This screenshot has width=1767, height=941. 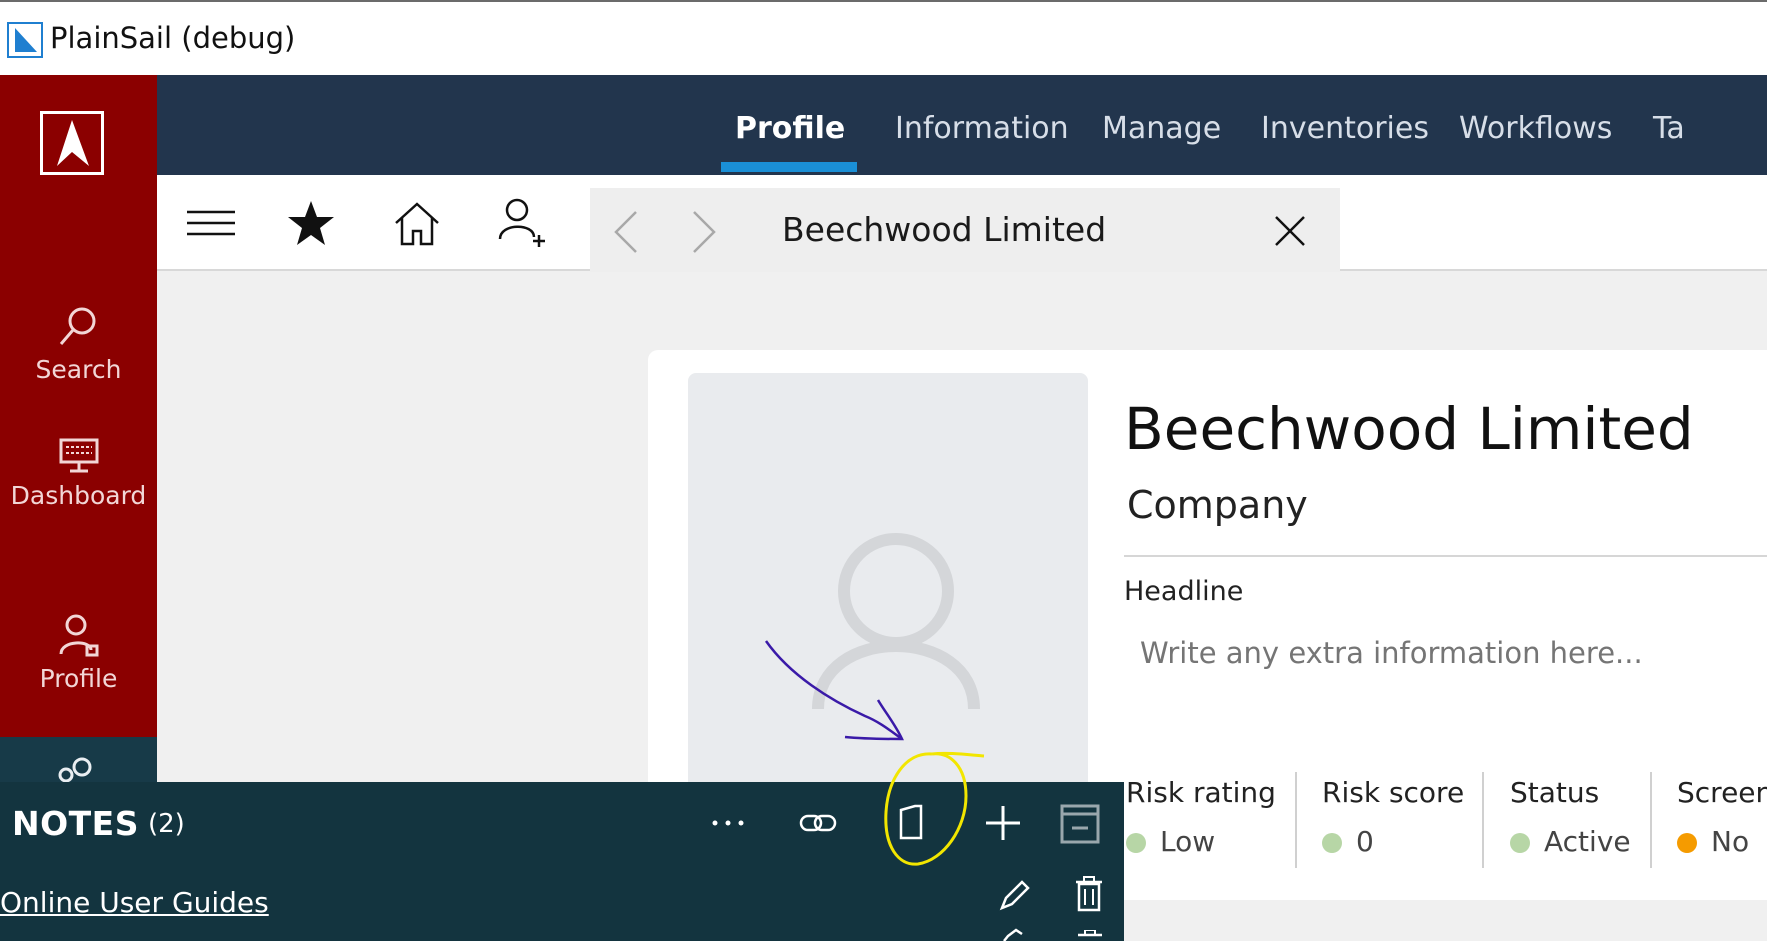 I want to click on metric-label: Status, so click(x=1555, y=792).